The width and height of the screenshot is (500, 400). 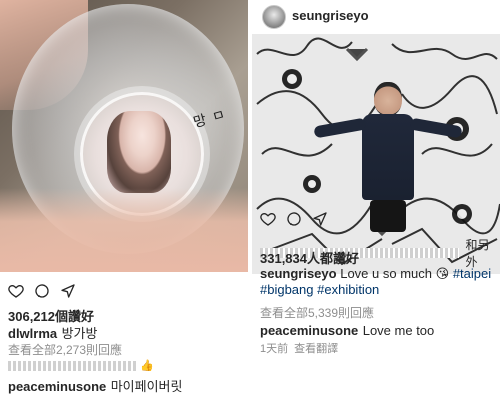 I want to click on right-likes: 331,834人都讚好, so click(x=309, y=258).